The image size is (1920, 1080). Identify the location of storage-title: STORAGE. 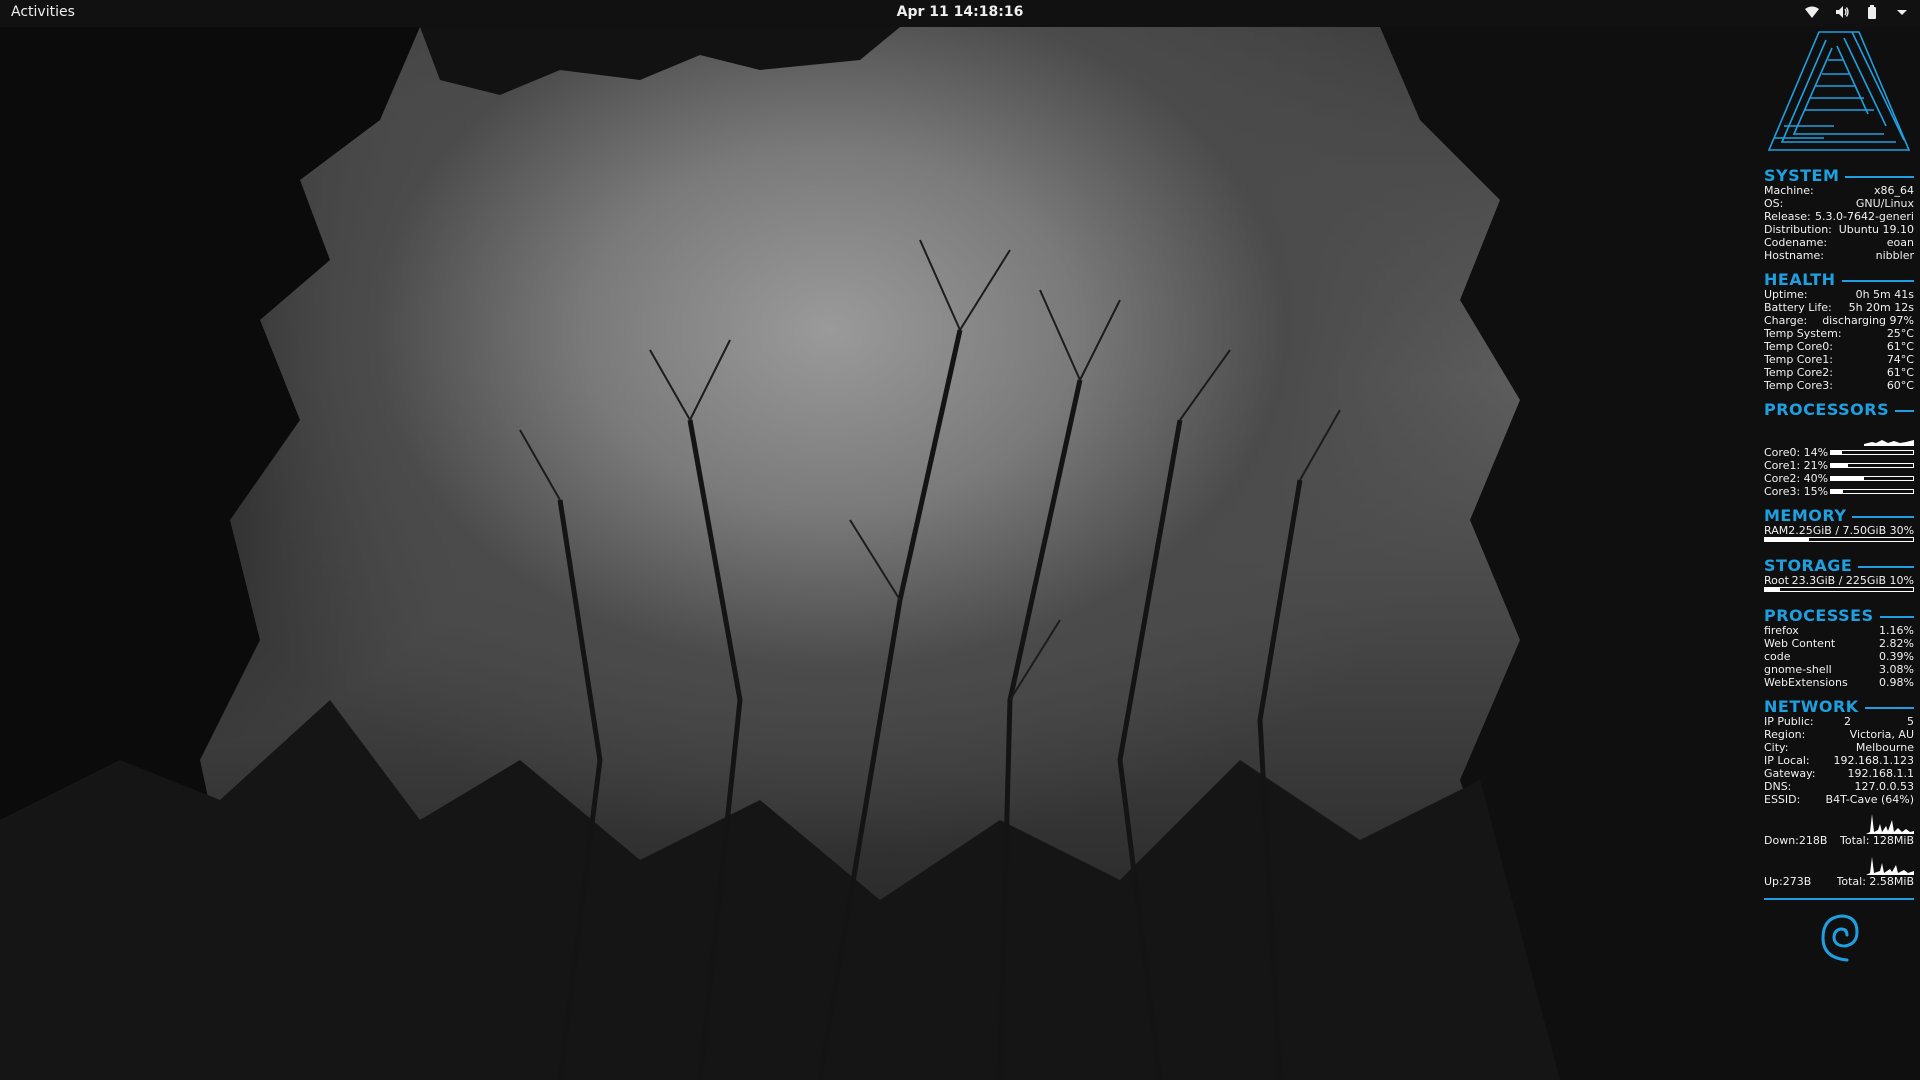
(1808, 565).